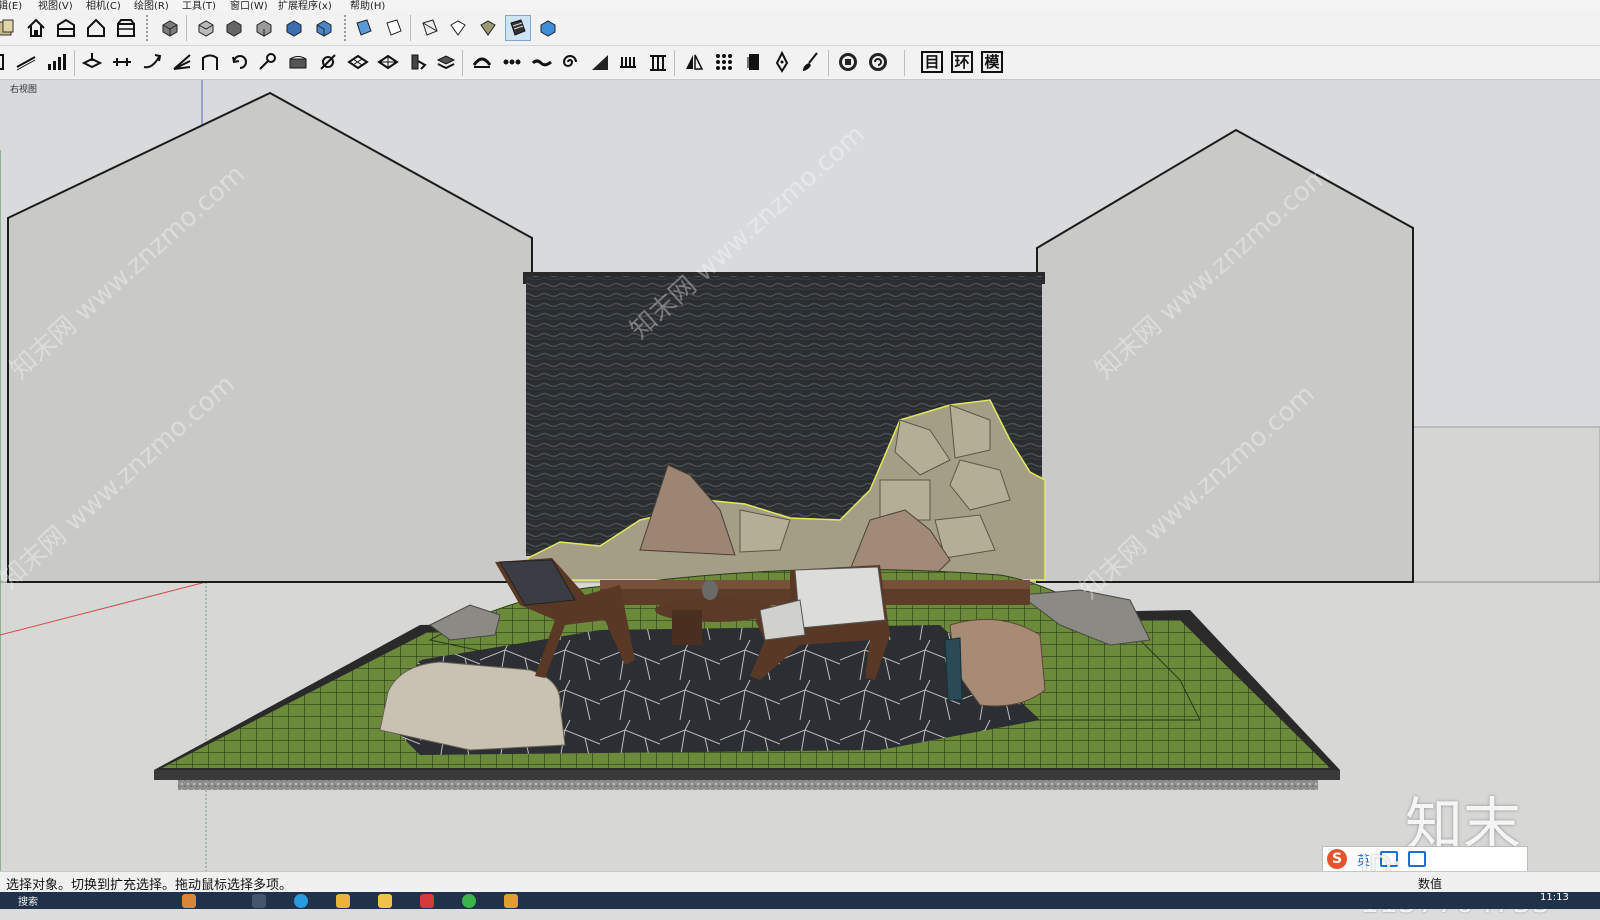 This screenshot has height=920, width=1600. I want to click on menu-help: 帮助(H), so click(367, 5).